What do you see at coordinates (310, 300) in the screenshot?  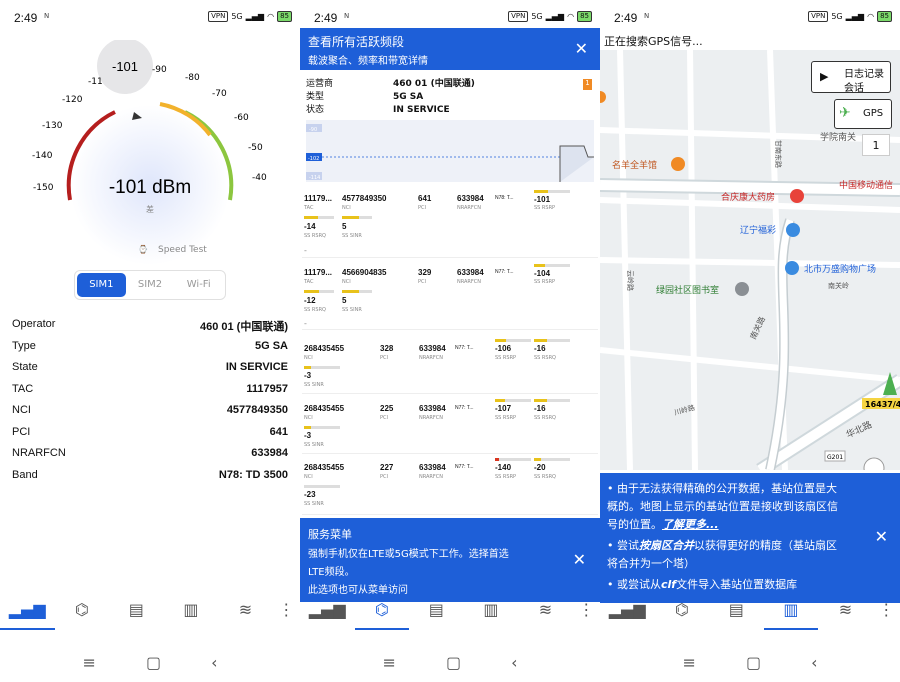 I see `cell-rsrq: -12` at bounding box center [310, 300].